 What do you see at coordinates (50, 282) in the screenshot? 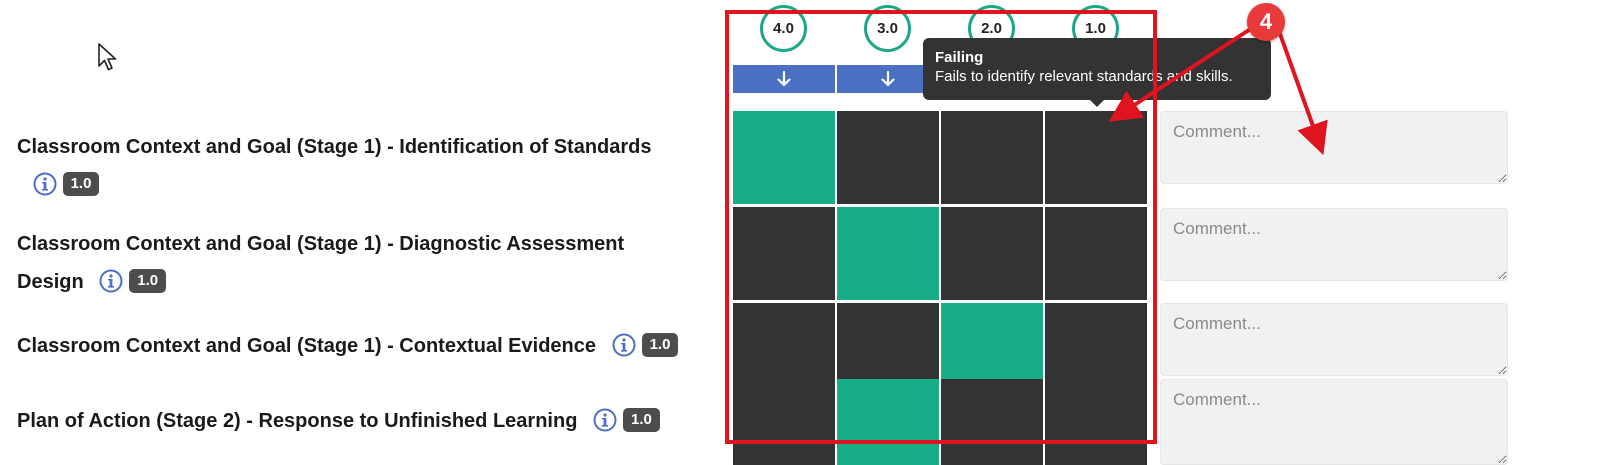
I see `criterion-title-cont: Design` at bounding box center [50, 282].